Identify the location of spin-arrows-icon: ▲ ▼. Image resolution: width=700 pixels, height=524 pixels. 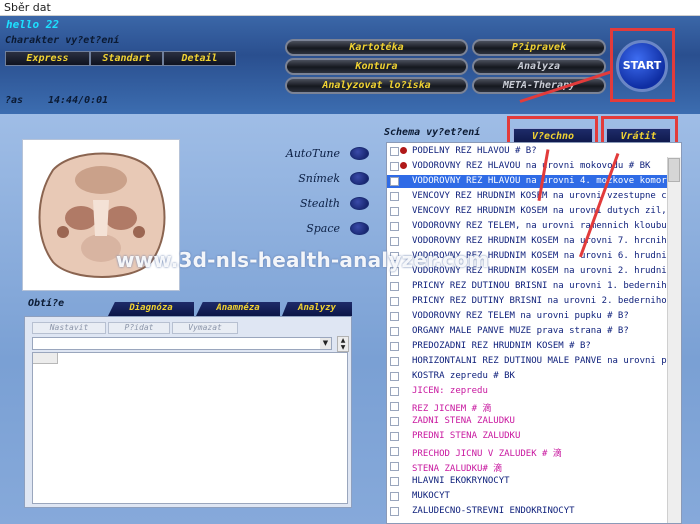
(343, 344).